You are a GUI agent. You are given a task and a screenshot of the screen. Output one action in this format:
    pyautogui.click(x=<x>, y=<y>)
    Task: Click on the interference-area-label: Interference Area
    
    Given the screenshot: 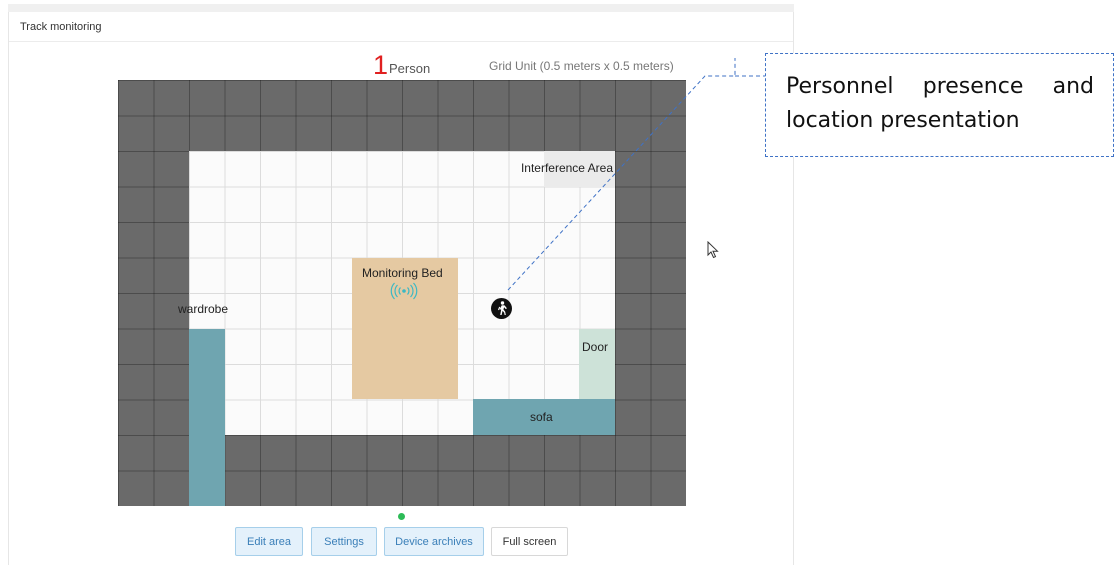 What is the action you would take?
    pyautogui.click(x=566, y=168)
    